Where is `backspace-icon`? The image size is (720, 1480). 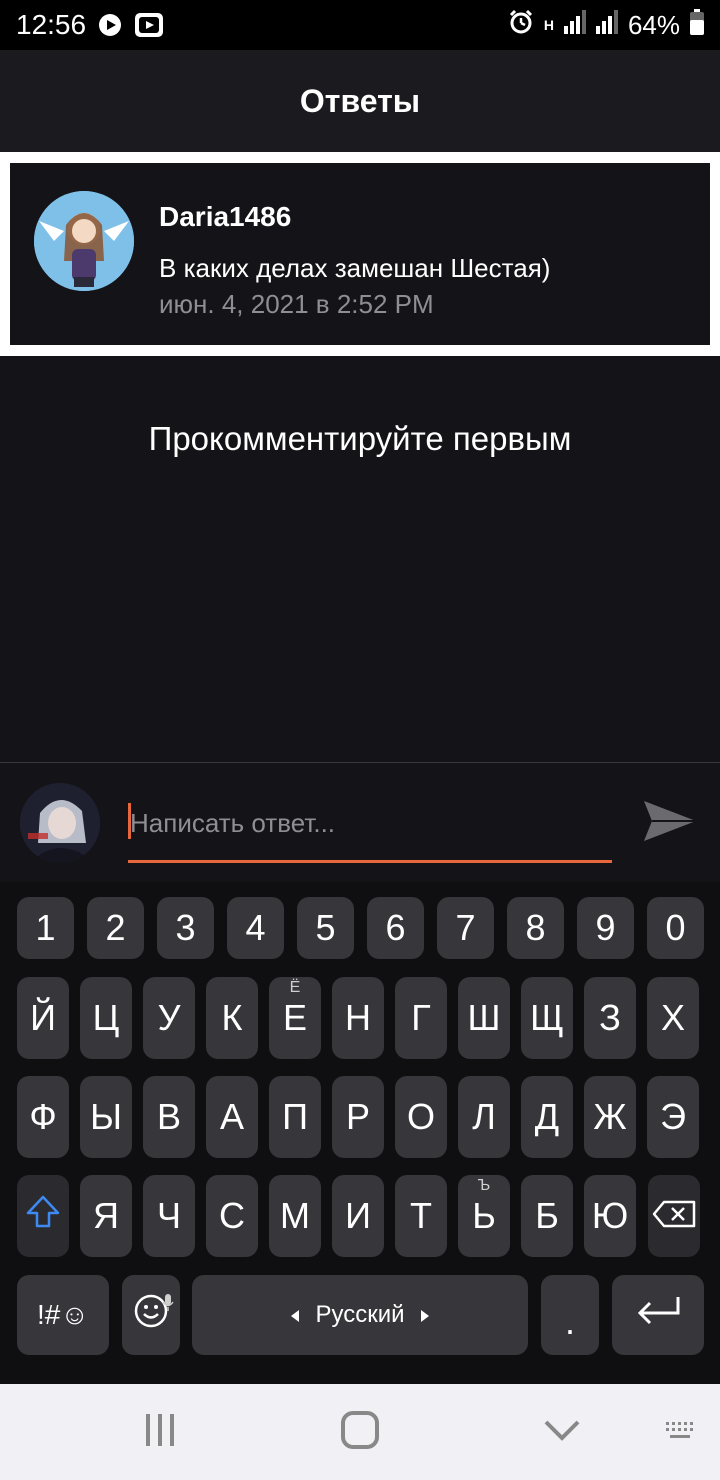
backspace-icon is located at coordinates (674, 1216).